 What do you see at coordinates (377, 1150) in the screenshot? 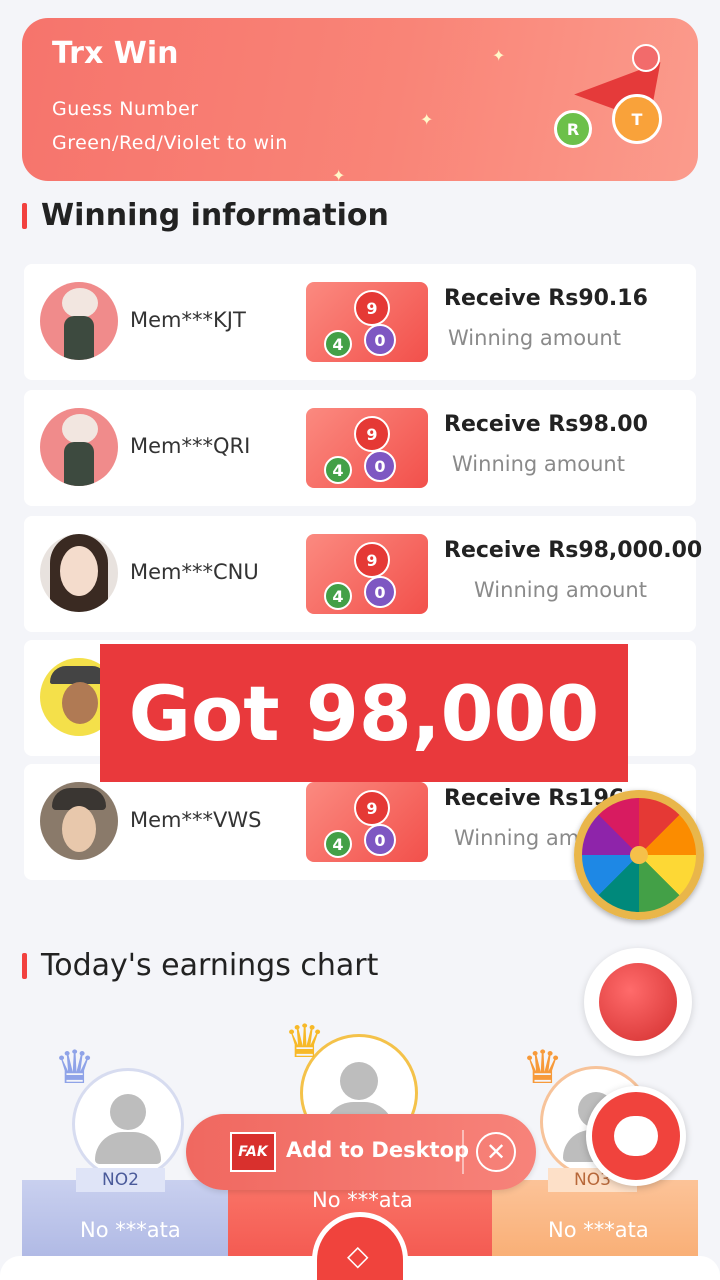
I see `add-to-desktop-label: Add to Desktop` at bounding box center [377, 1150].